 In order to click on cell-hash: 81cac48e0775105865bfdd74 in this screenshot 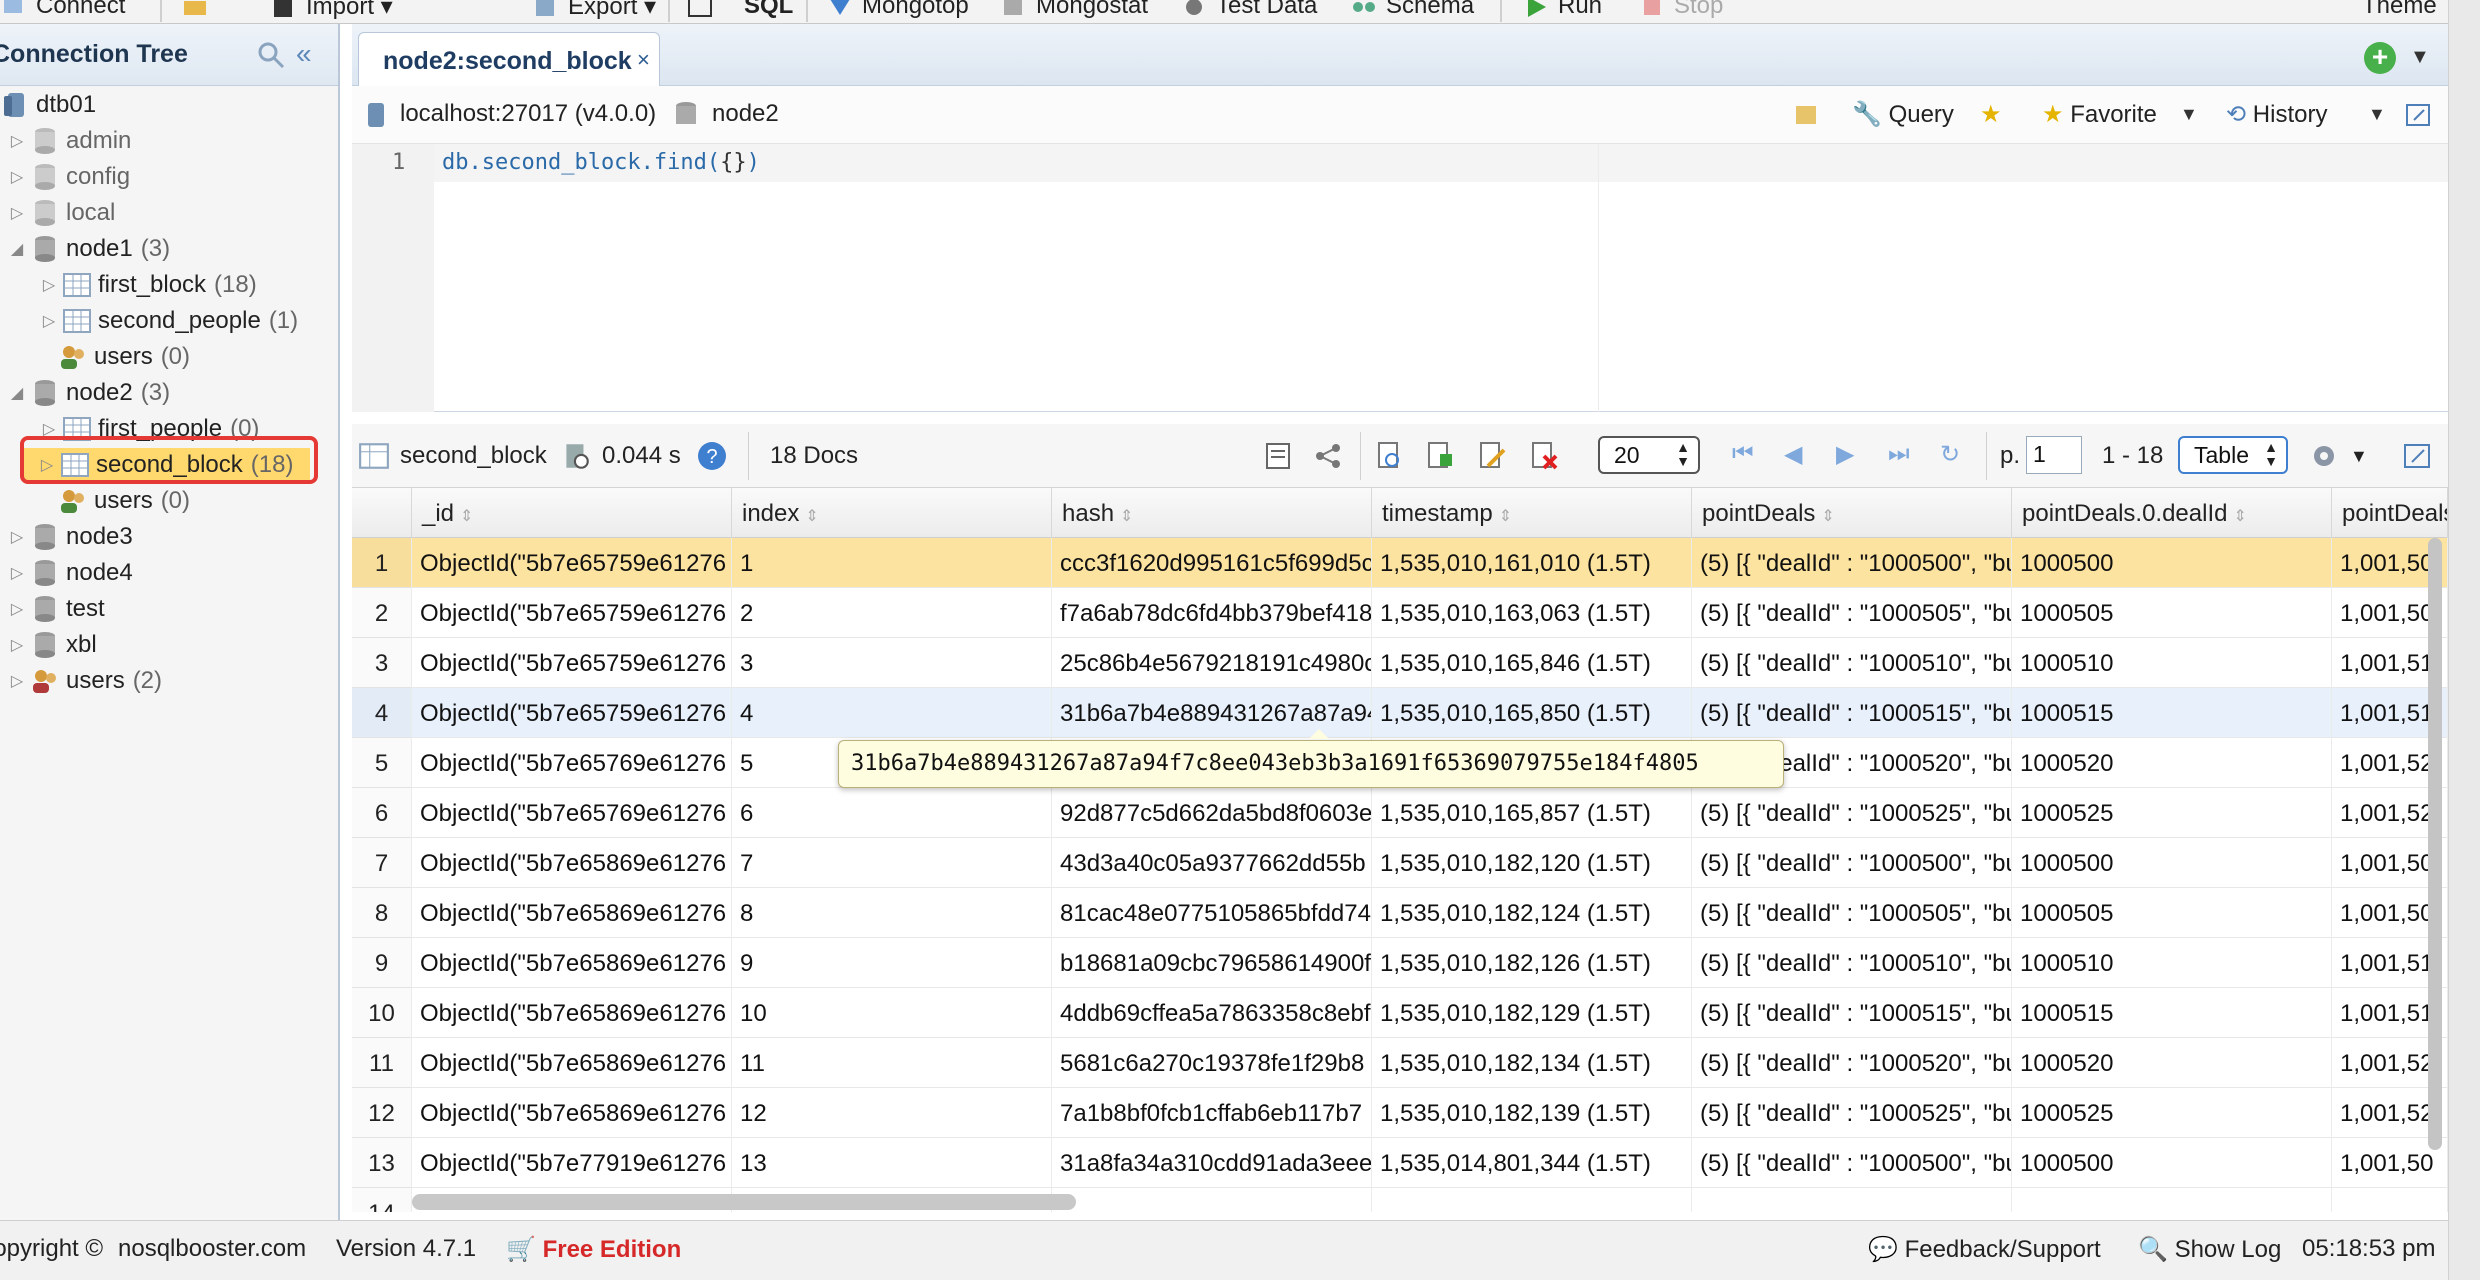, I will do `click(1212, 913)`.